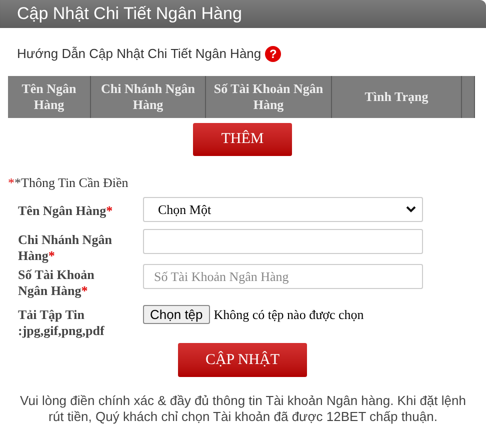 The width and height of the screenshot is (486, 441). I want to click on column-header: Tình Trạng, so click(397, 97).